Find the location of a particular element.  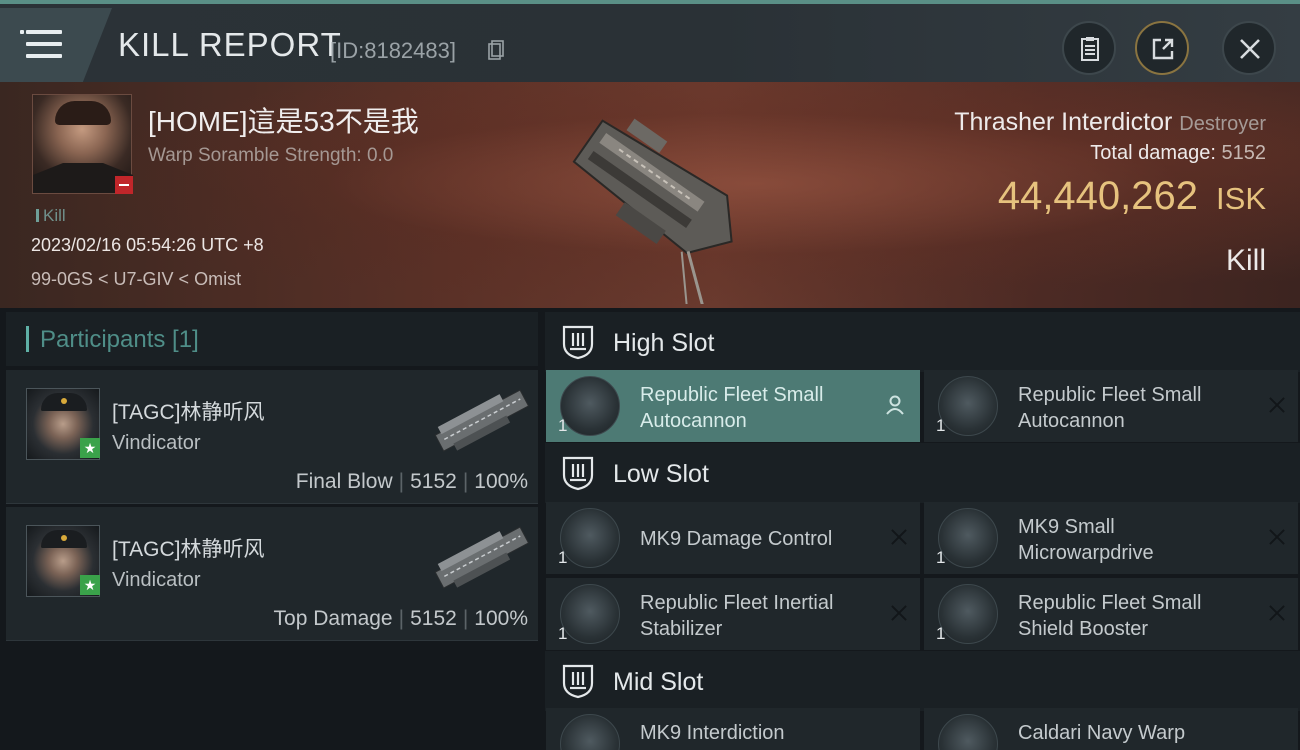

close-button is located at coordinates (1249, 48).